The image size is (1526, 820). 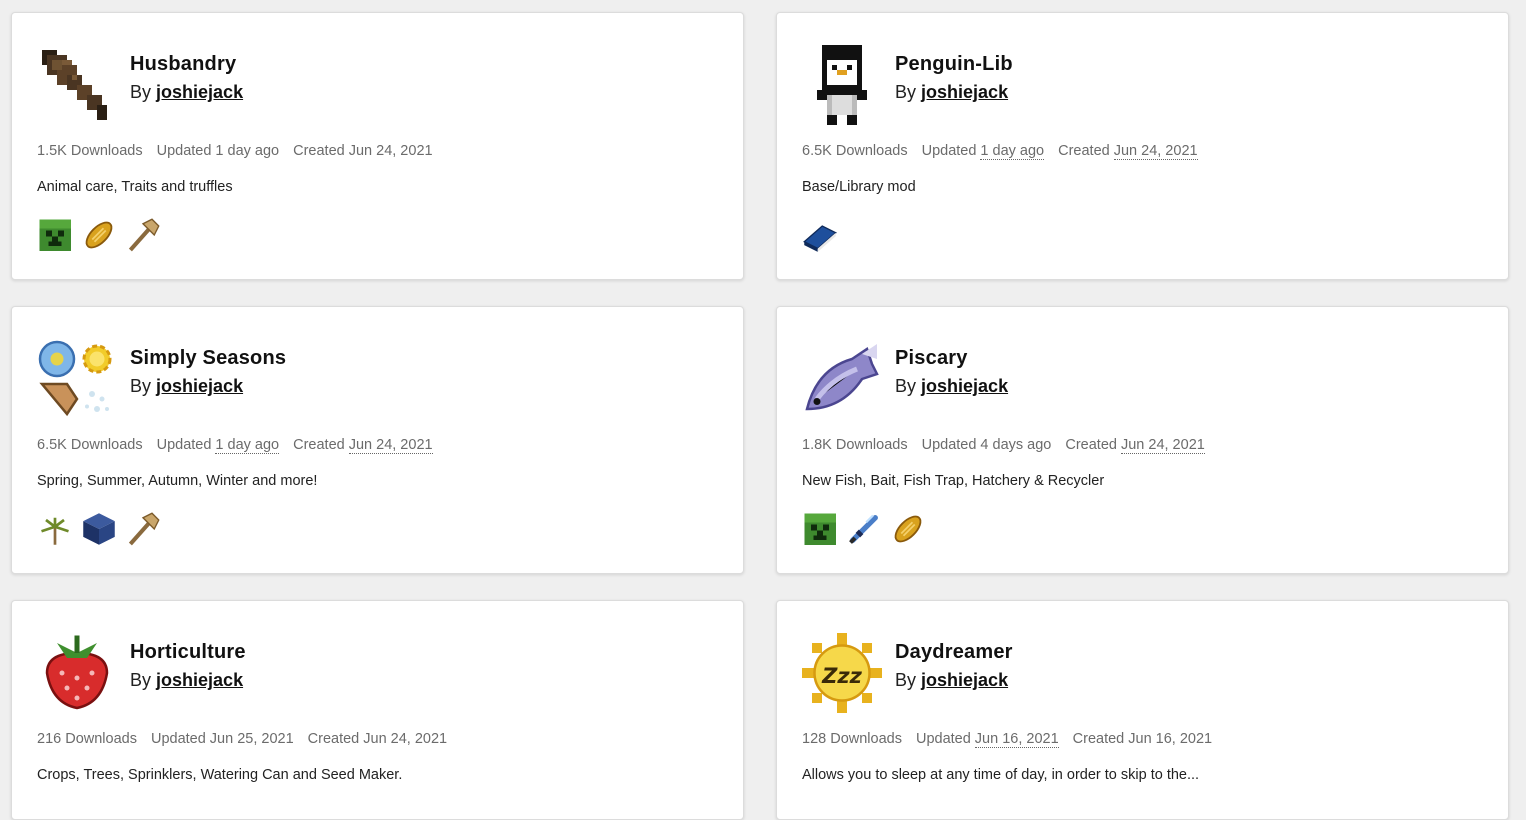 I want to click on sleeping-sun-icon: Zzz, so click(x=842, y=673).